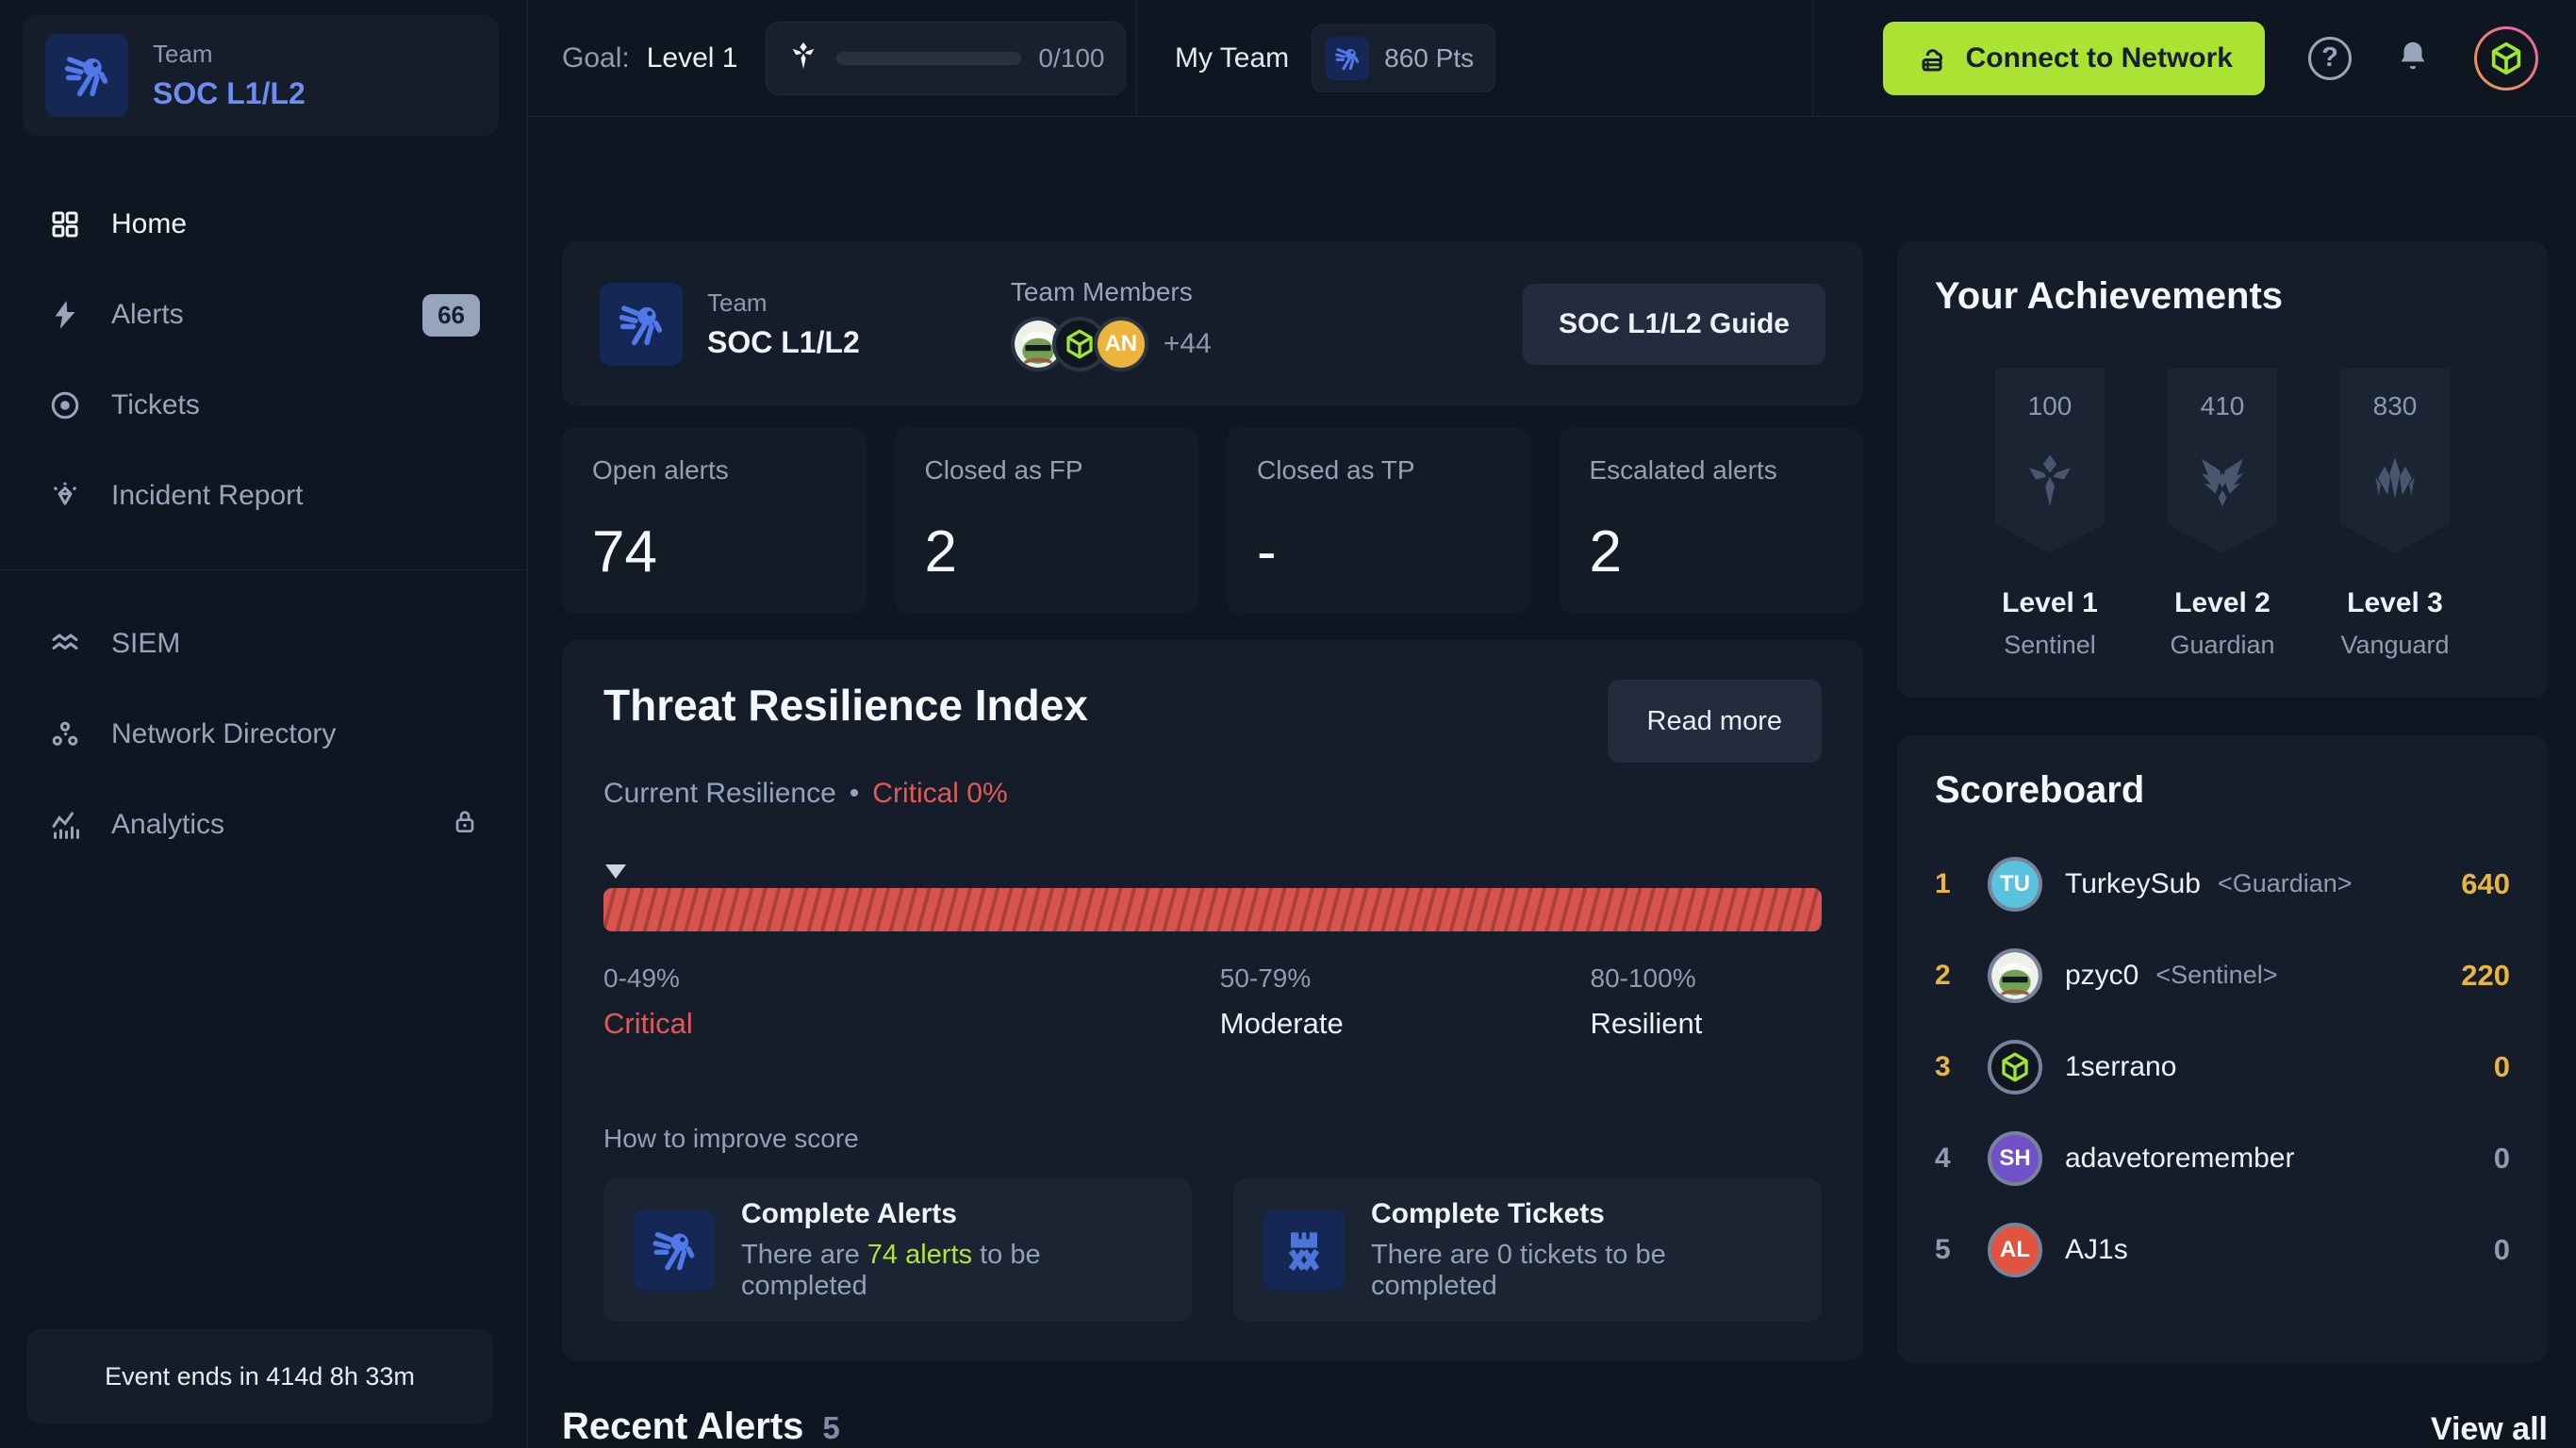 The image size is (2576, 1448). I want to click on team-members: Team Members AN +44, so click(1111, 323).